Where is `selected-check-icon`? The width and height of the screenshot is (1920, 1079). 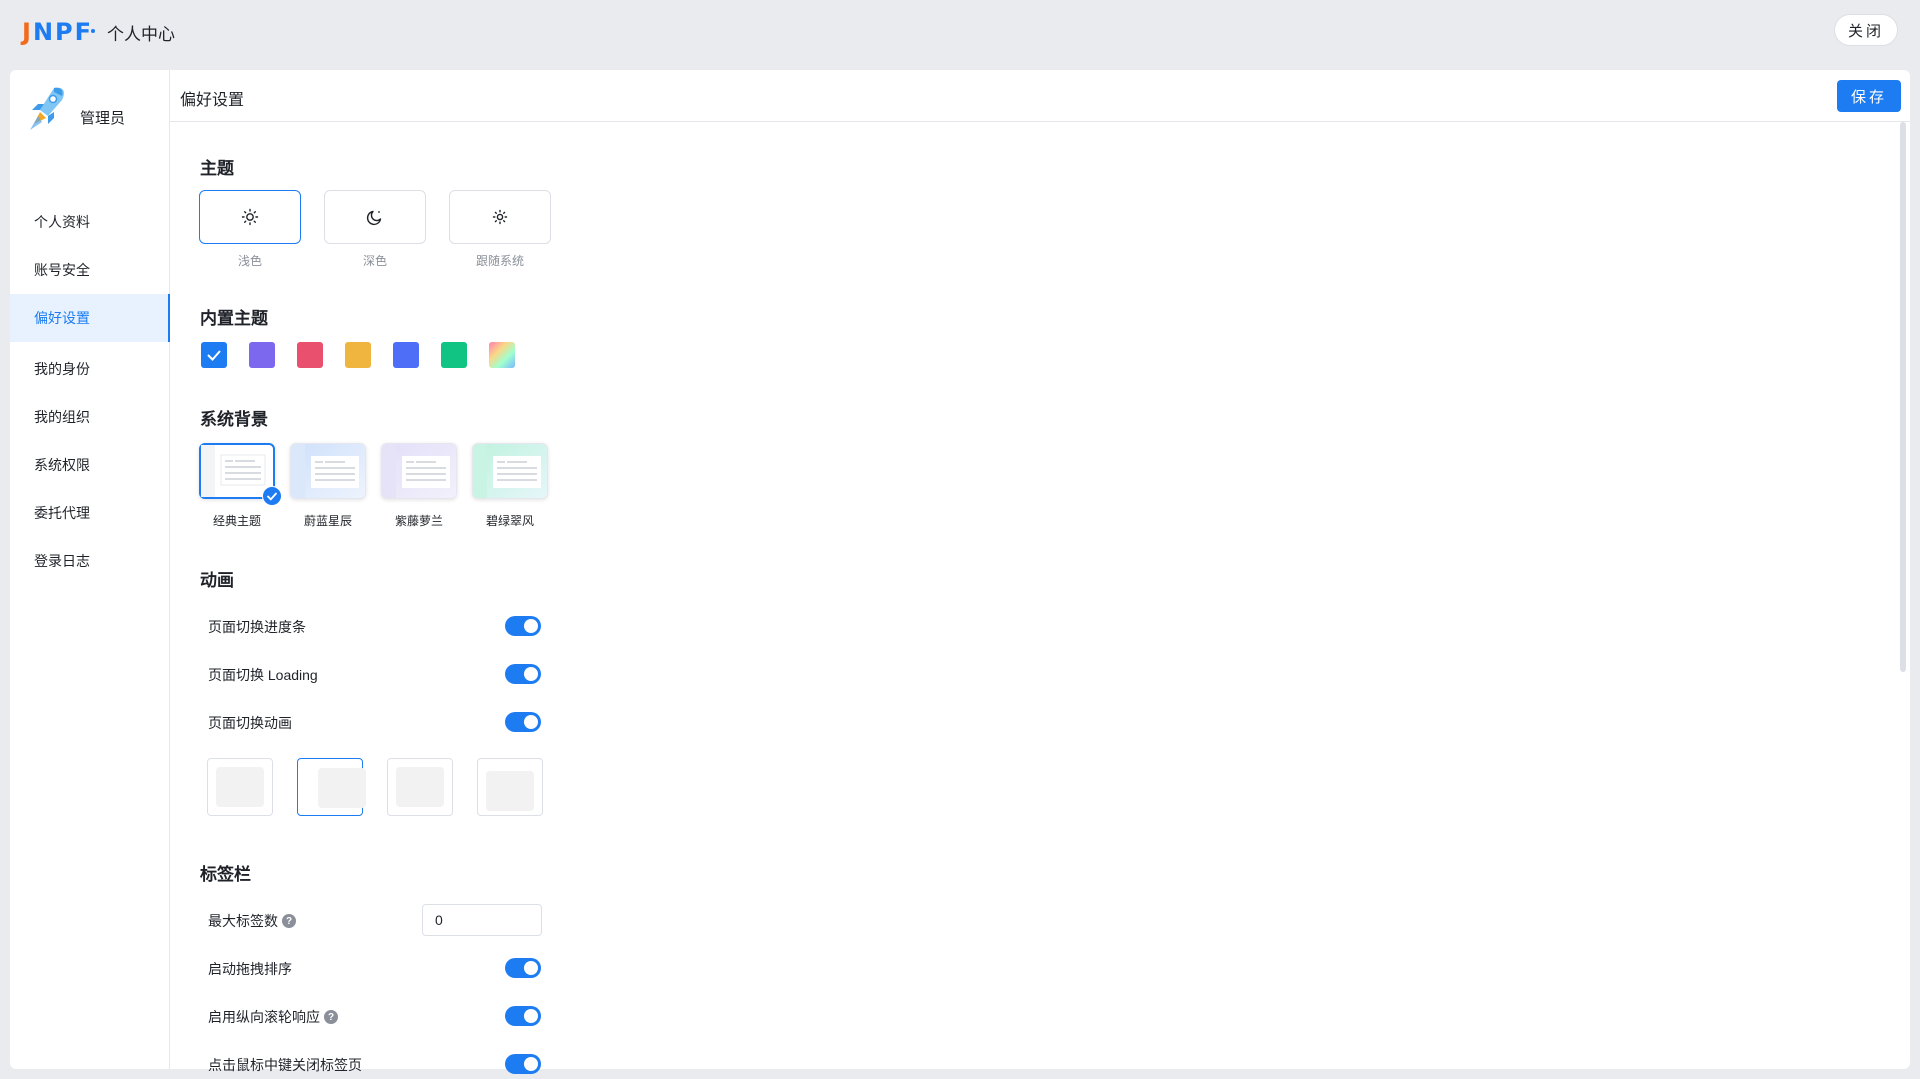 selected-check-icon is located at coordinates (272, 496).